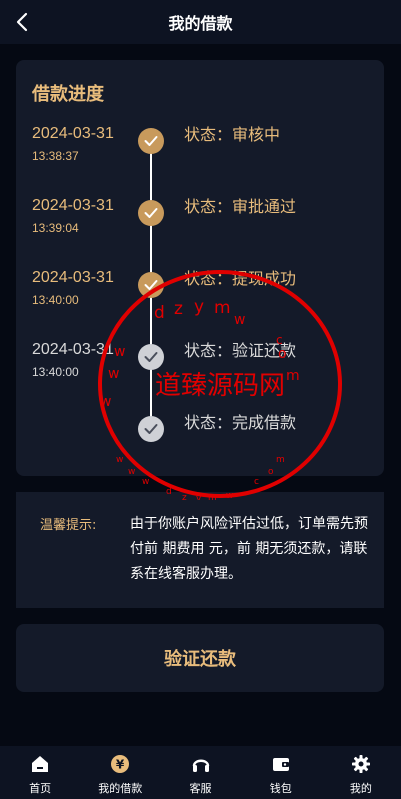  What do you see at coordinates (200, 365) in the screenshot?
I see `timeline-step: 2024-03-31 13:40:00 状态：验证还款` at bounding box center [200, 365].